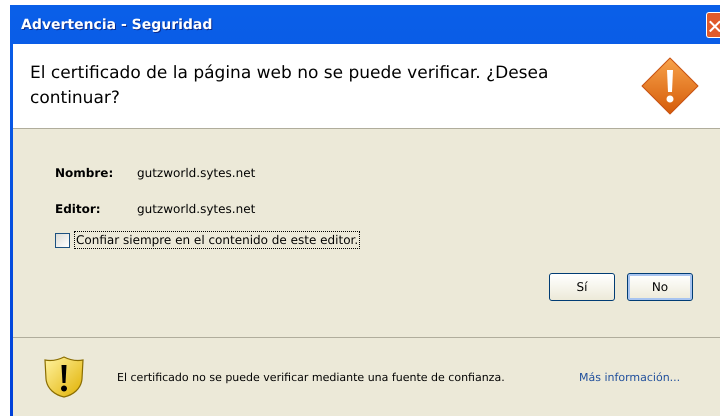 This screenshot has width=720, height=416. What do you see at coordinates (78, 209) in the screenshot?
I see `field-label: Editor:` at bounding box center [78, 209].